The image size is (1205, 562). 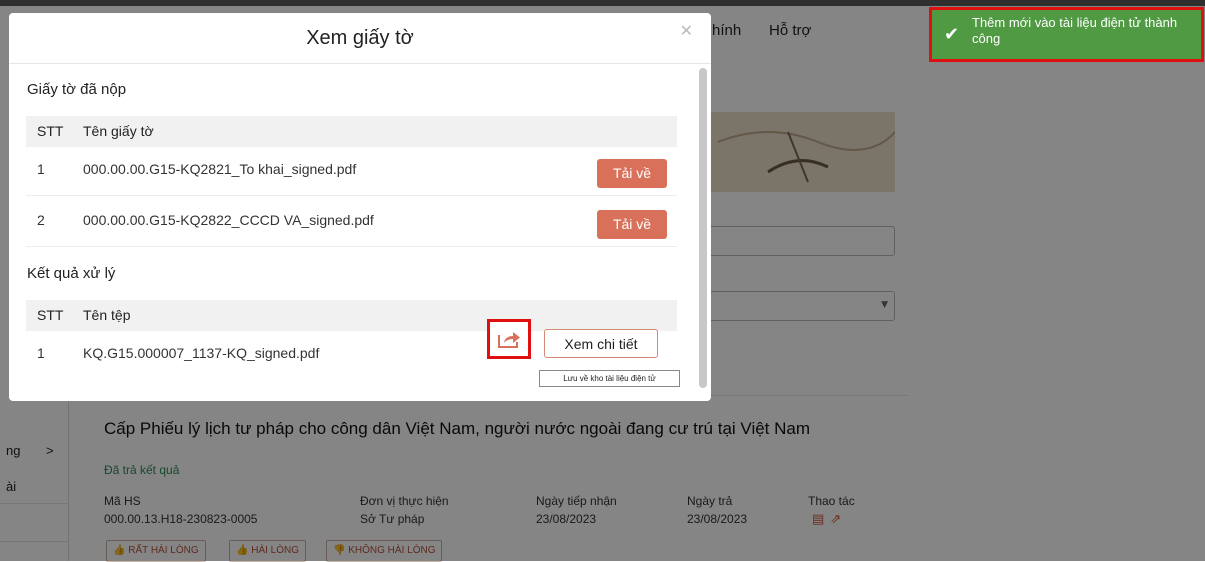 I want to click on modal-title: Xem giấy tờ, so click(x=360, y=38).